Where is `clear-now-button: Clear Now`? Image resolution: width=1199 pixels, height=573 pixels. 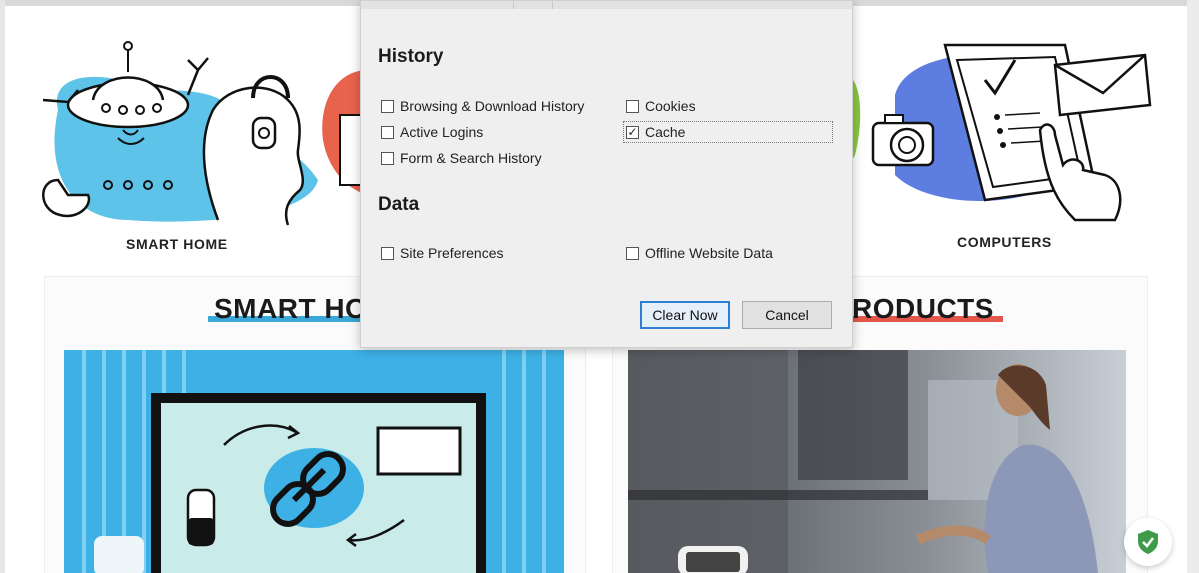 clear-now-button: Clear Now is located at coordinates (685, 315).